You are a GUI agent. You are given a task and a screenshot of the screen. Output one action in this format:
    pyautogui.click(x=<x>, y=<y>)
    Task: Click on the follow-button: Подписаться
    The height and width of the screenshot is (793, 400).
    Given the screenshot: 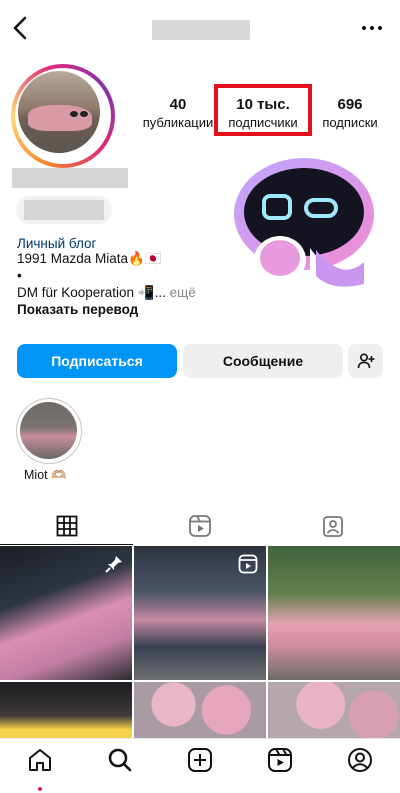 What is the action you would take?
    pyautogui.click(x=97, y=361)
    